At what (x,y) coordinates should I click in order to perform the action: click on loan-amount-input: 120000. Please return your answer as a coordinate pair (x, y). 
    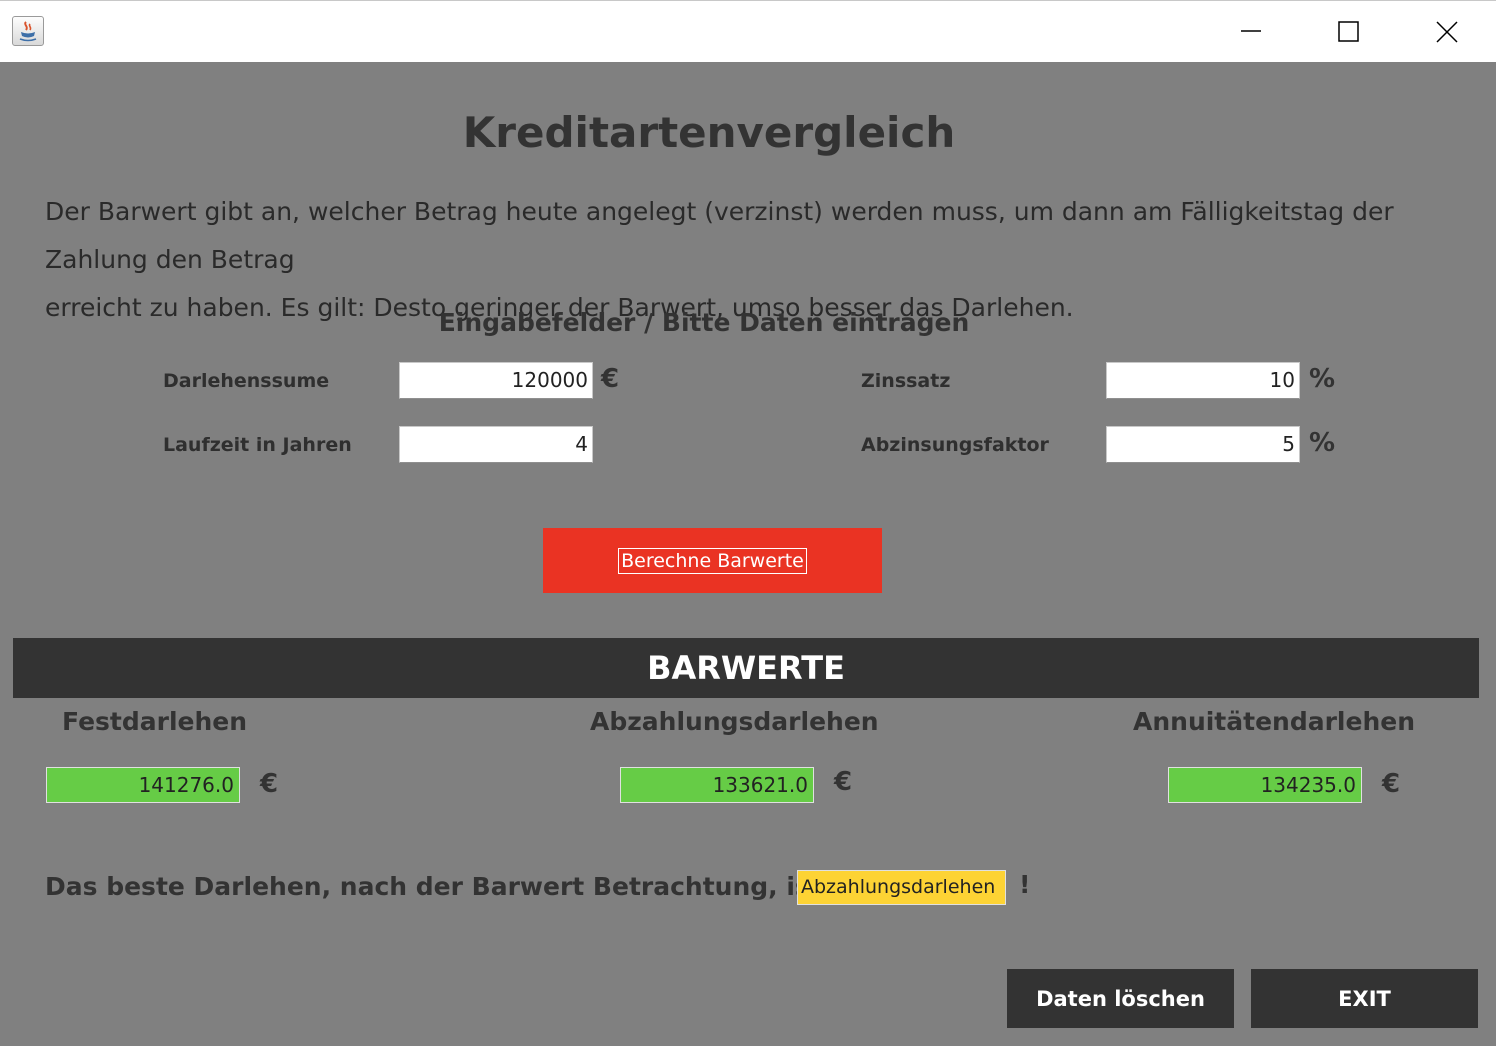
    Looking at the image, I should click on (496, 380).